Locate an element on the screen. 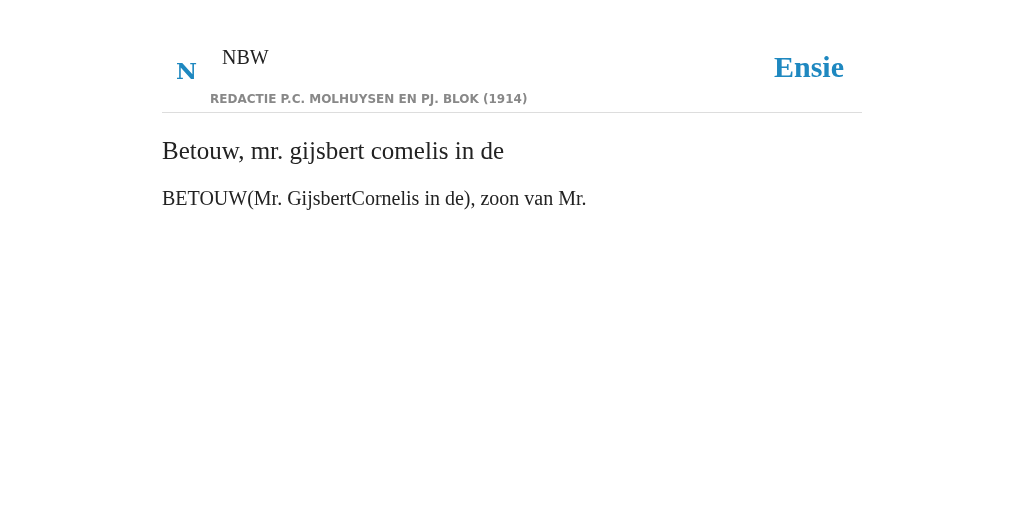  brand-logo-link: Ensie is located at coordinates (808, 67).